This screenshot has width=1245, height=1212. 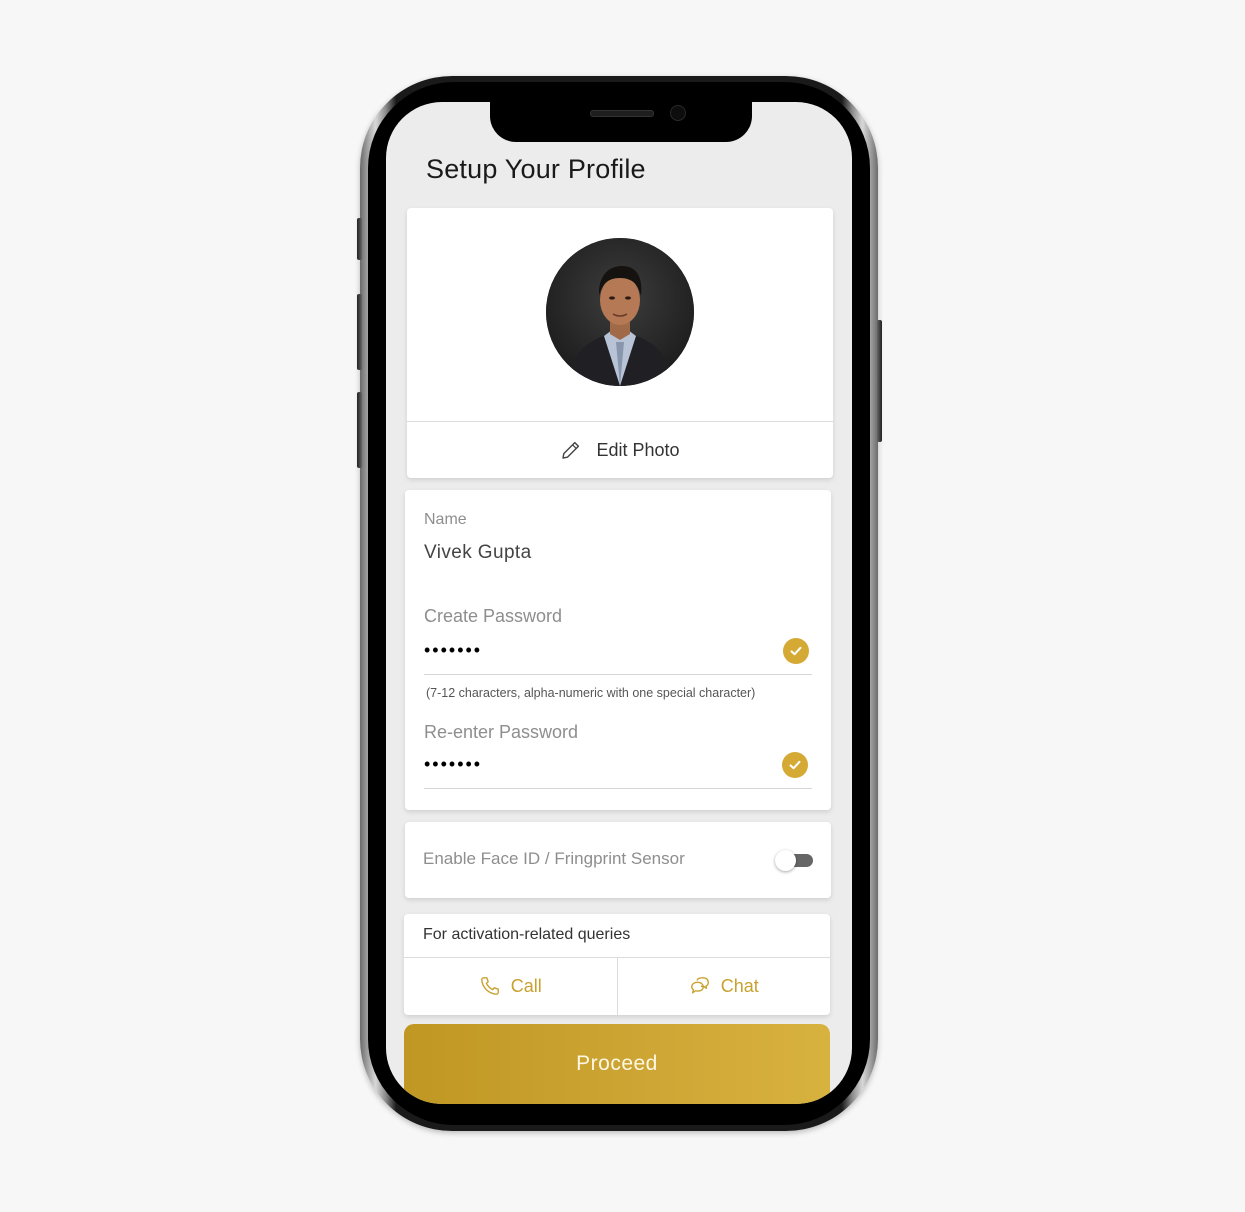 I want to click on profile-photo-card: Edit Photo, so click(x=620, y=343).